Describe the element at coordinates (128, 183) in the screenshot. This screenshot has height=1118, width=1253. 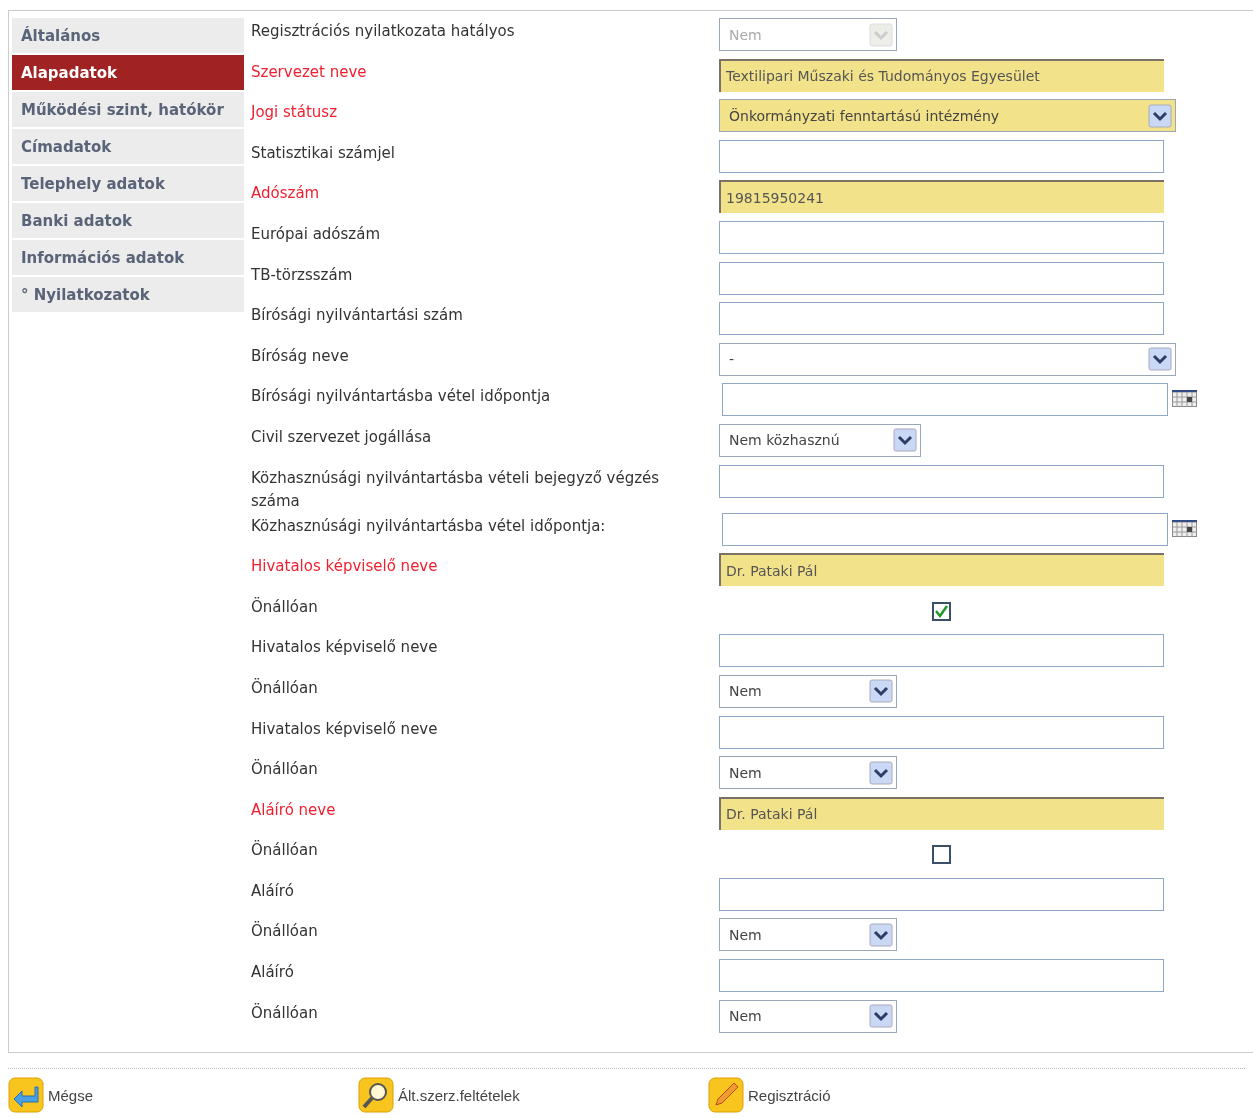
I see `sidebar-item: Telephely adatok` at that location.